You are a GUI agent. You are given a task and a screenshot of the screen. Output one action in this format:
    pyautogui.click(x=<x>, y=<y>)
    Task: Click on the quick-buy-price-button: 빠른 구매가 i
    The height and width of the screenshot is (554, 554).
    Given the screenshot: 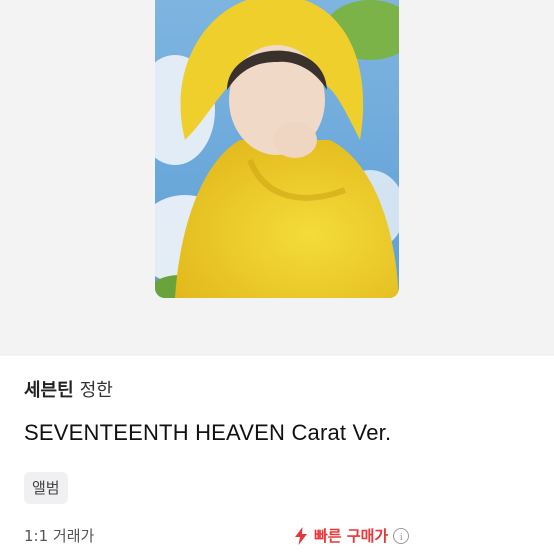 What is the action you would take?
    pyautogui.click(x=352, y=536)
    